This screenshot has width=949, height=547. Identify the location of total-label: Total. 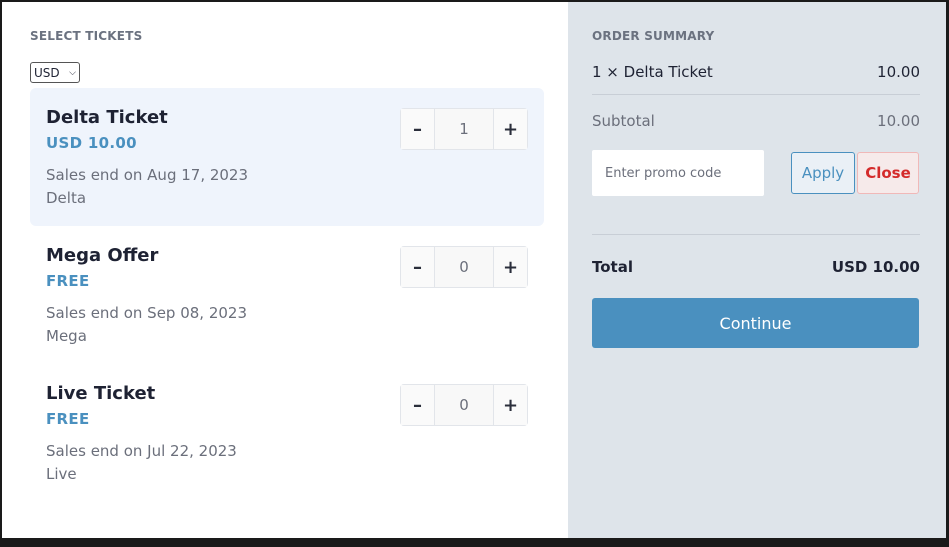
(612, 267).